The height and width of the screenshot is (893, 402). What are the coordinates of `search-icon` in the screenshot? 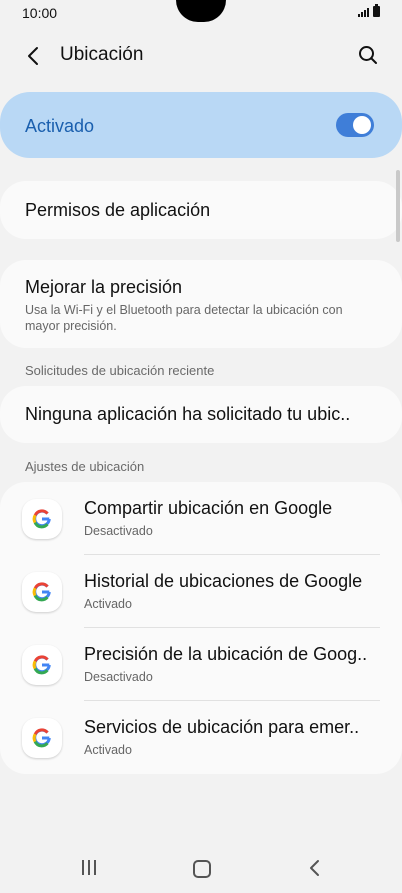 It's located at (368, 55).